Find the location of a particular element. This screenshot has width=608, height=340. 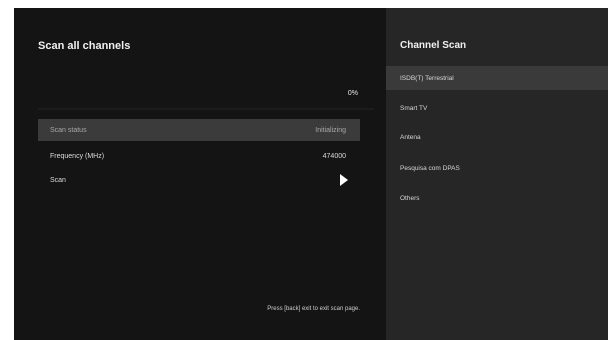

exit-hint: Press [back] exit to exit scan page. is located at coordinates (313, 309).